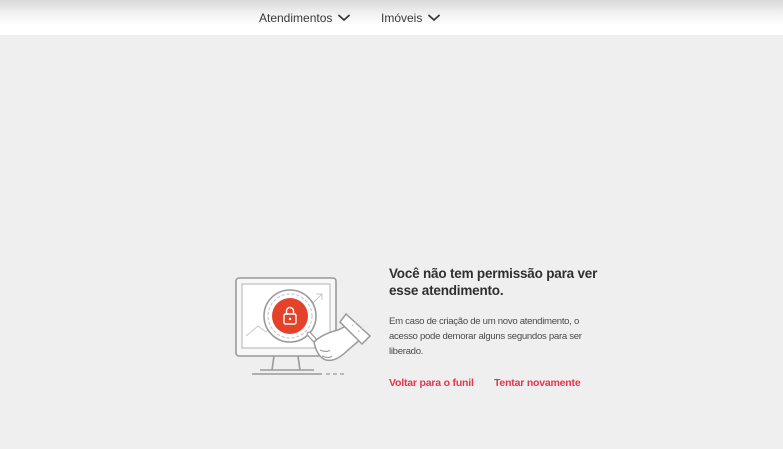 This screenshot has width=783, height=449. I want to click on nav-menu-imoveis: Imóveis, so click(411, 18).